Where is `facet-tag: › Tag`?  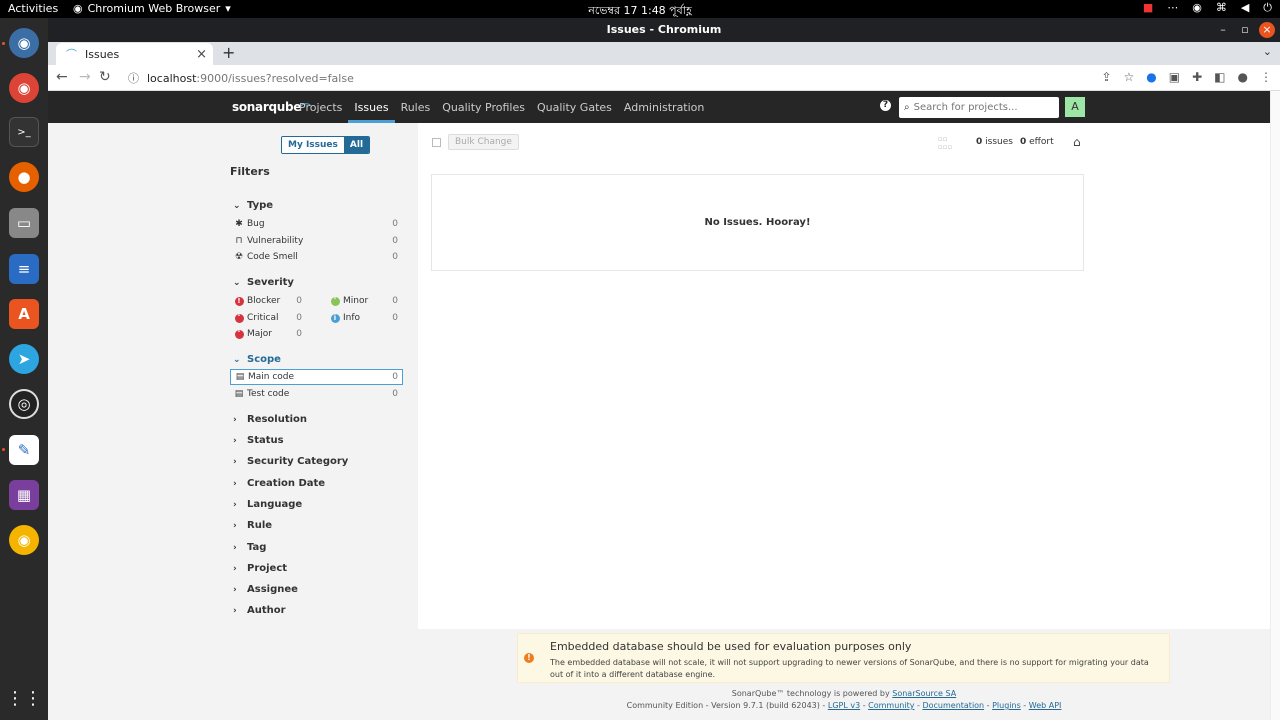 facet-tag: › Tag is located at coordinates (249, 547).